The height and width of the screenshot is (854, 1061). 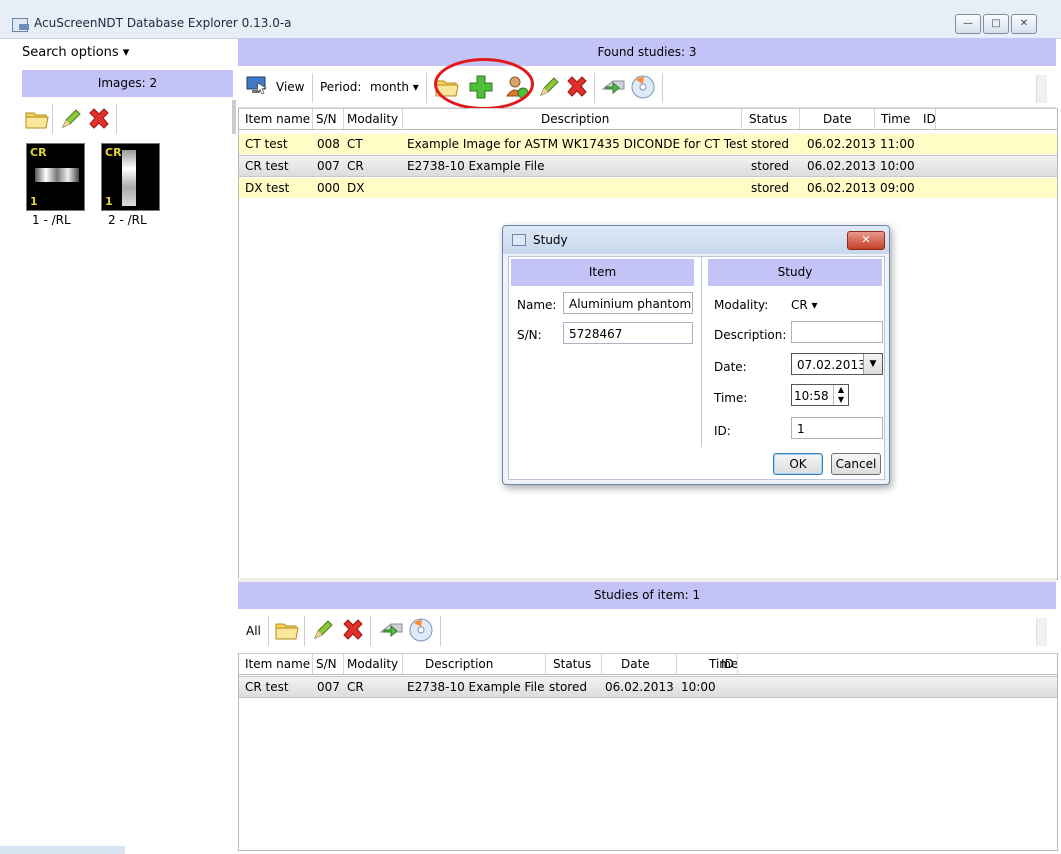 I want to click on maximize-icon: □, so click(x=996, y=24).